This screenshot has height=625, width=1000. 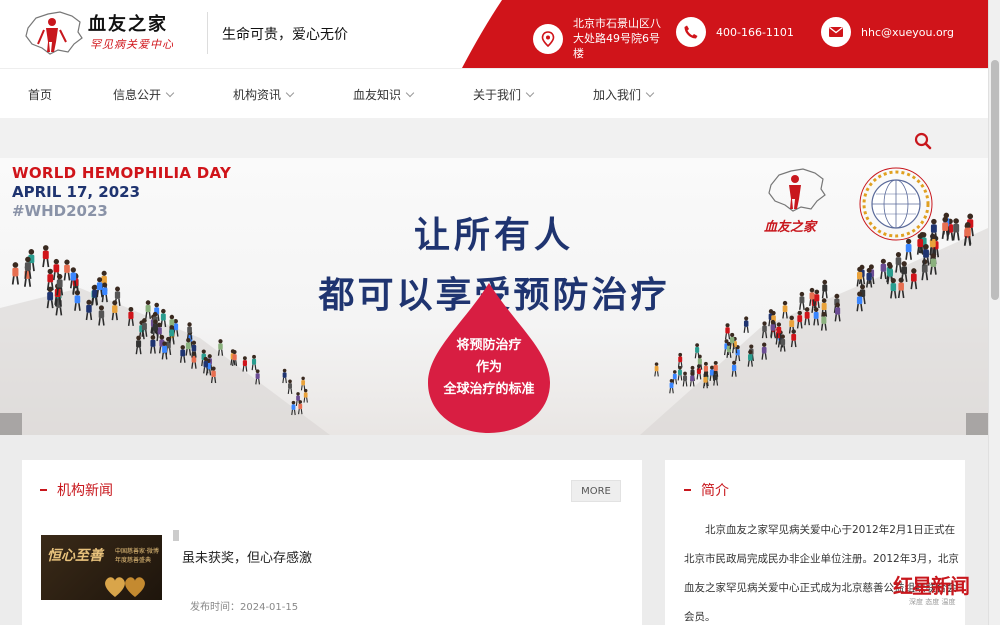 I want to click on main-nav: 首页 信息公开 机构资讯 血友知识 关于我们 加入我们, so click(x=494, y=93).